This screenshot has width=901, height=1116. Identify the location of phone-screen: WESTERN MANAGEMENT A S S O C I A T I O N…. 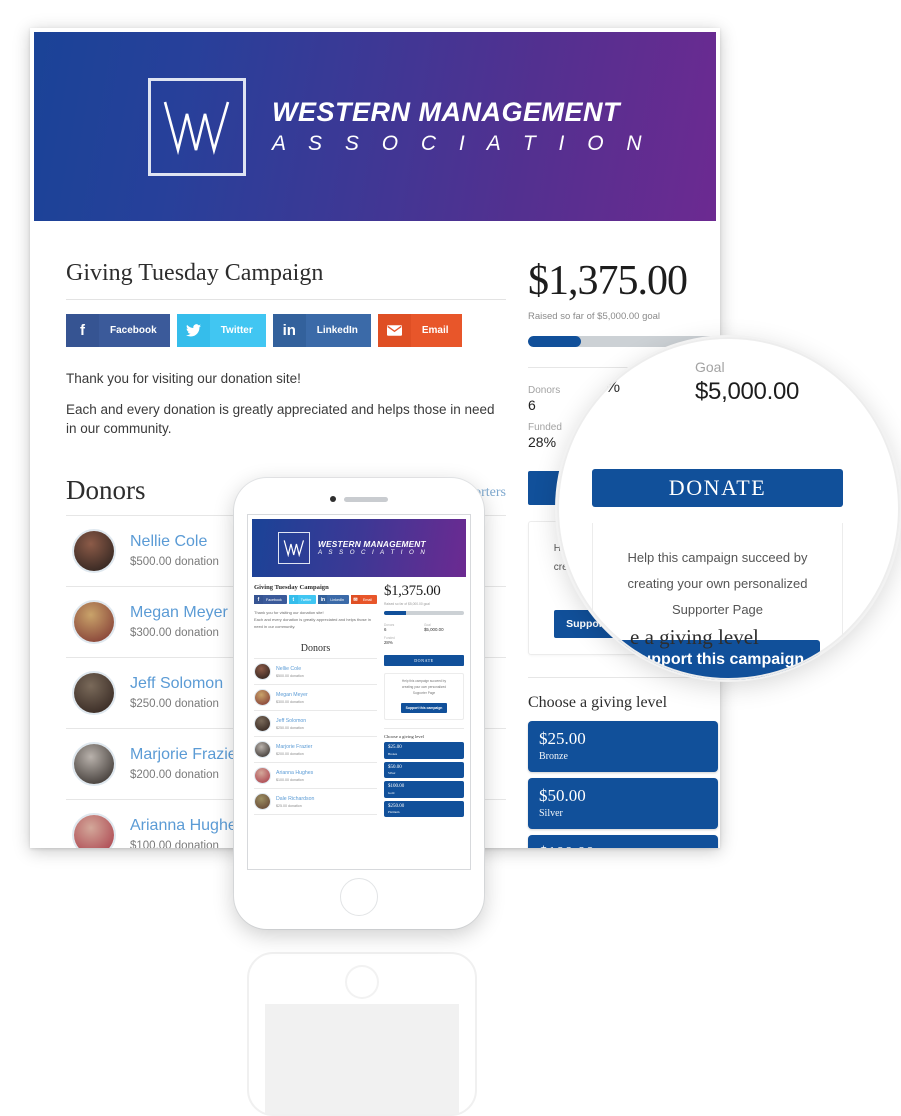
(359, 692).